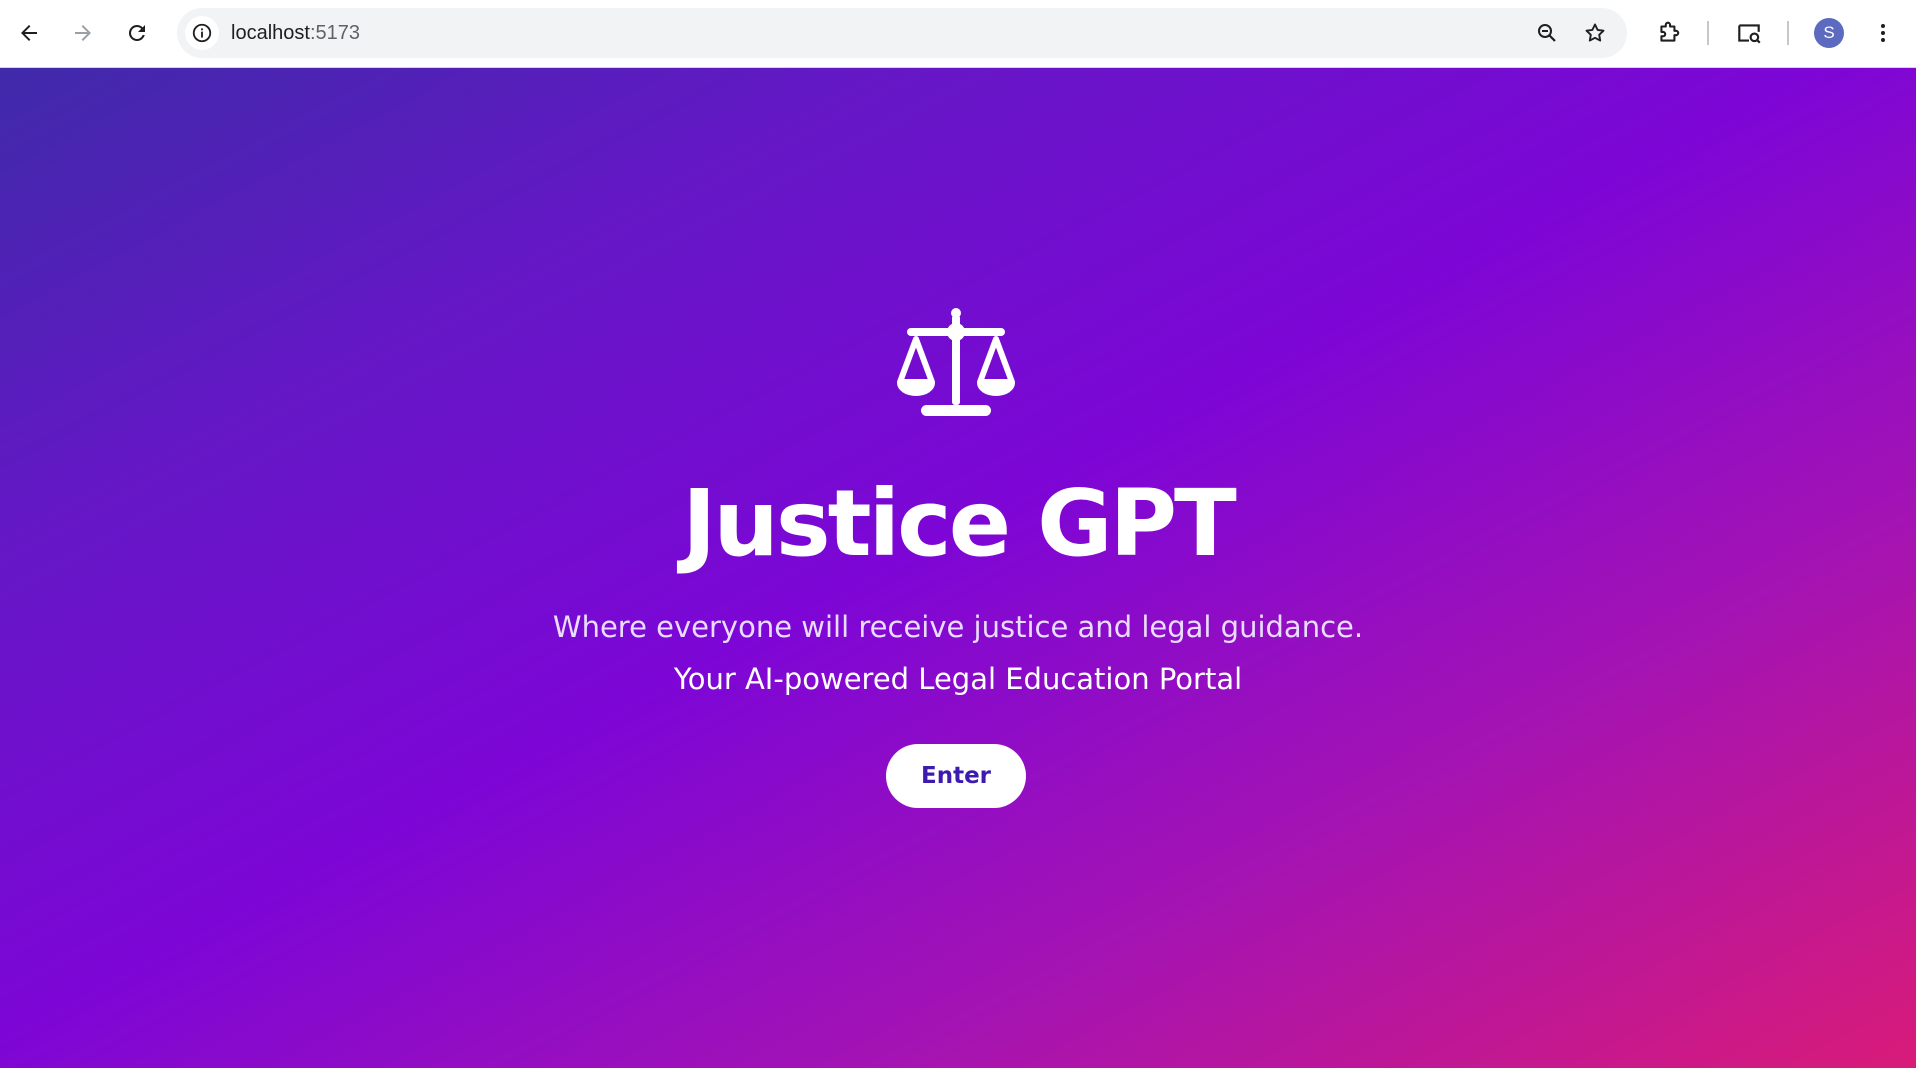 This screenshot has width=1916, height=1068. I want to click on url-text: localhost:5173, so click(295, 33).